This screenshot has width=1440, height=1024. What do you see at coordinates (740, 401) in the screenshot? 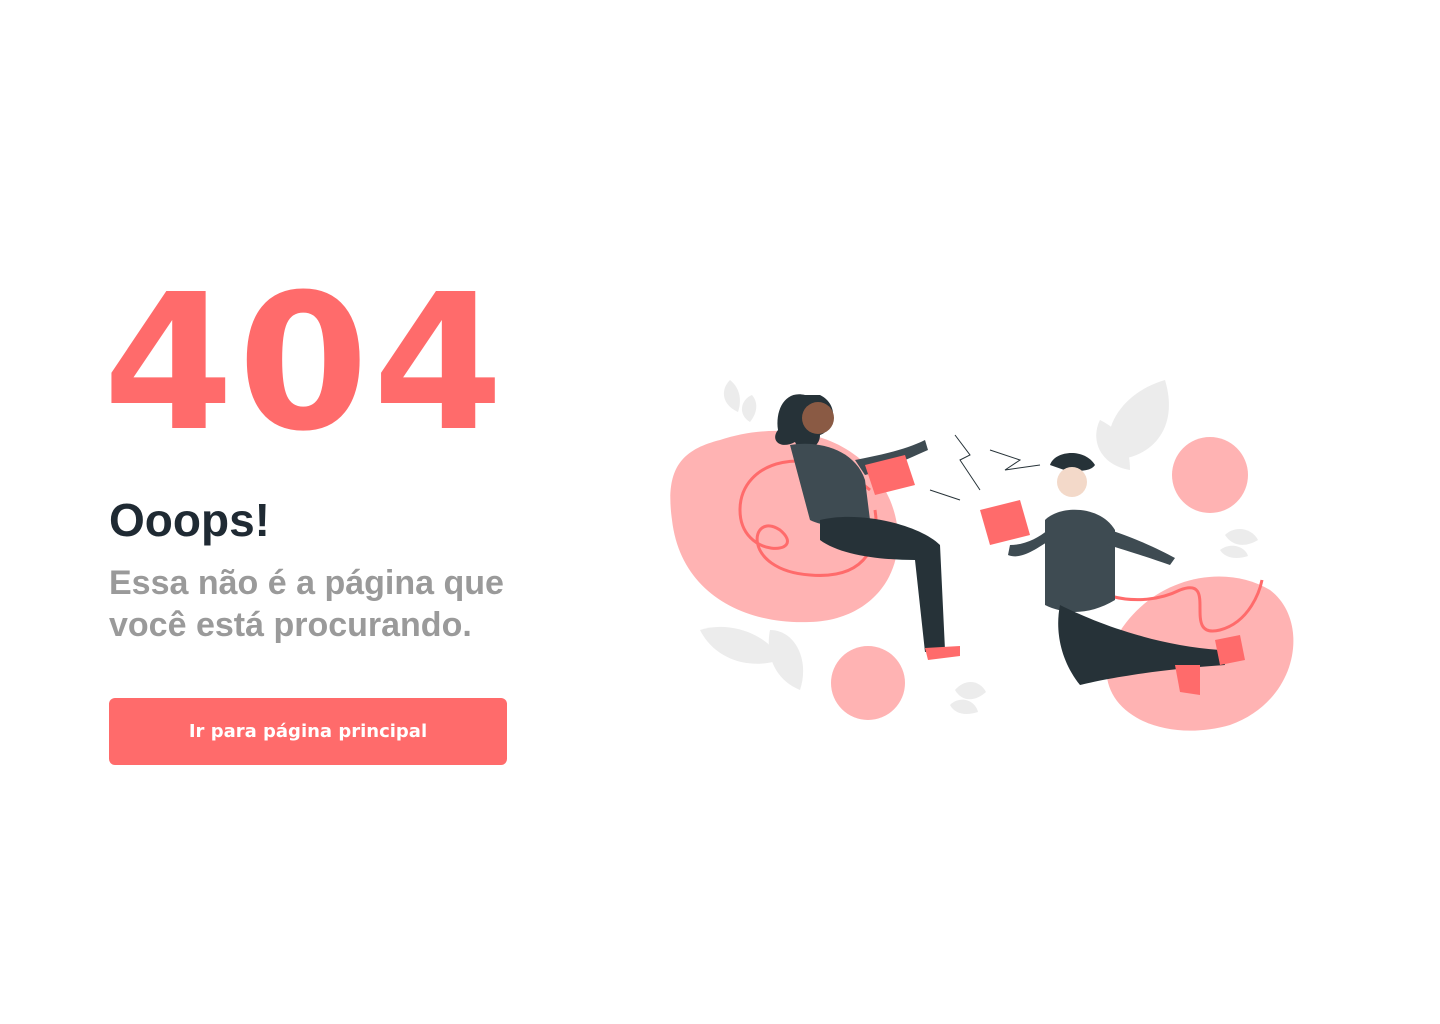
I see `leaf-top-left` at bounding box center [740, 401].